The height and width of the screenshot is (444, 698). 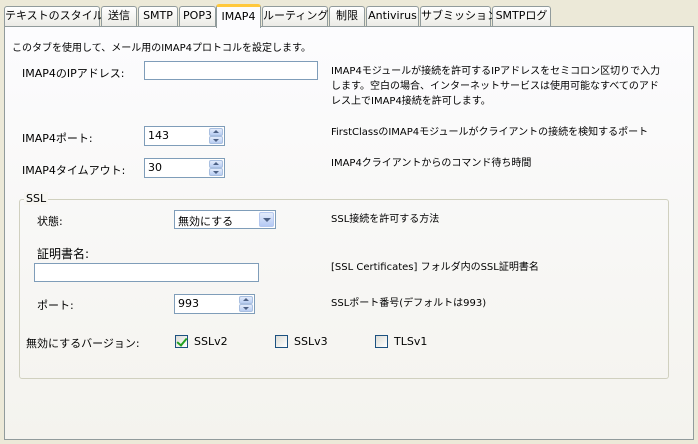 I want to click on tab-submission: サブミッション, so click(x=459, y=16).